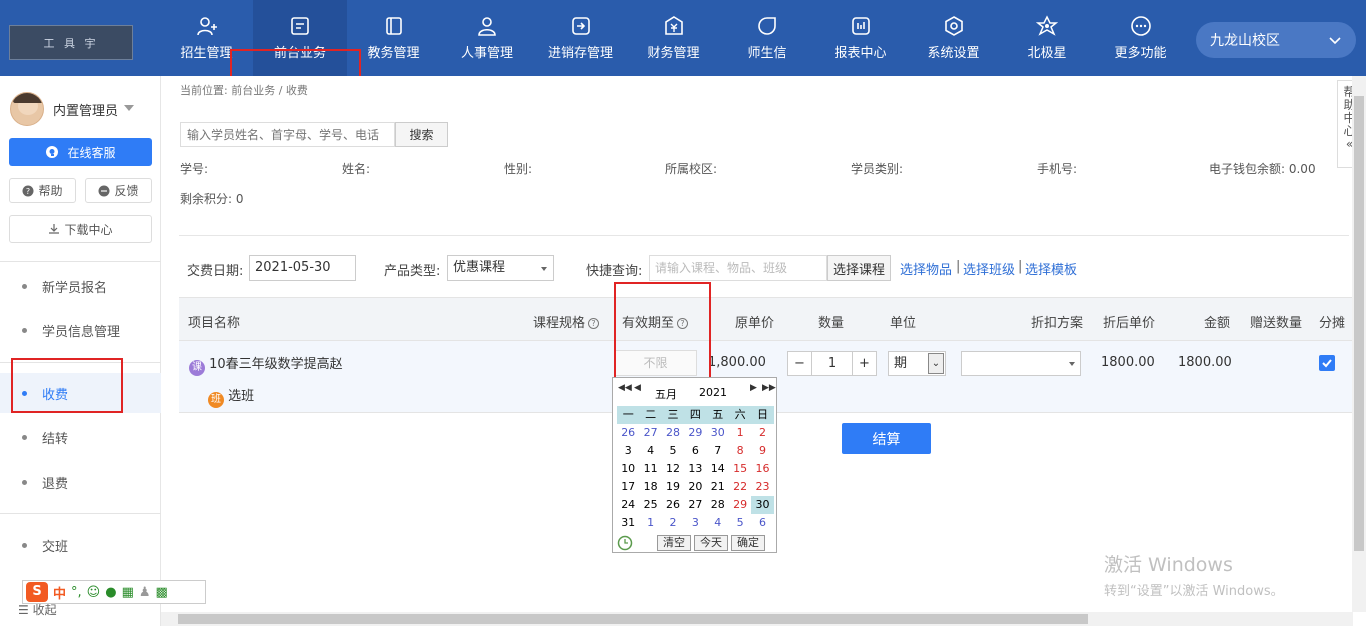  Describe the element at coordinates (85, 109) in the screenshot. I see `user-name: 内置管理员` at that location.